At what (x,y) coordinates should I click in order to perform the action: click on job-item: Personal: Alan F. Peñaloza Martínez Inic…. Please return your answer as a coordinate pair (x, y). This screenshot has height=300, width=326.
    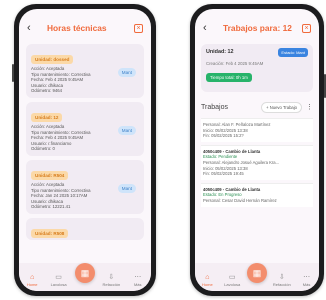
    Looking at the image, I should click on (257, 130).